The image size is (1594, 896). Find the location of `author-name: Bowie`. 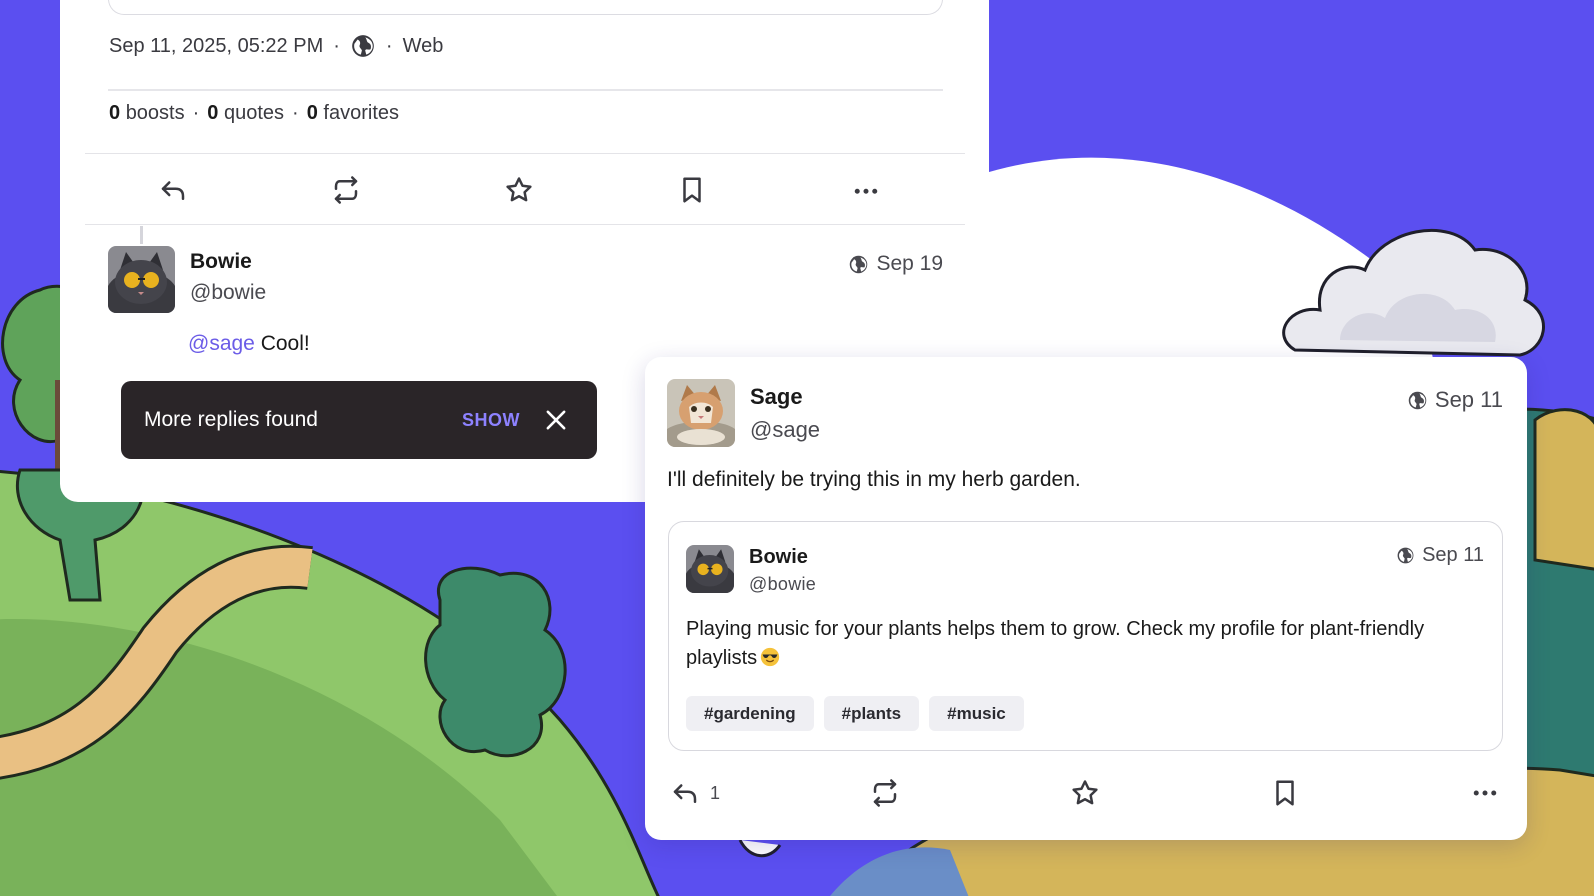

author-name: Bowie is located at coordinates (221, 262).